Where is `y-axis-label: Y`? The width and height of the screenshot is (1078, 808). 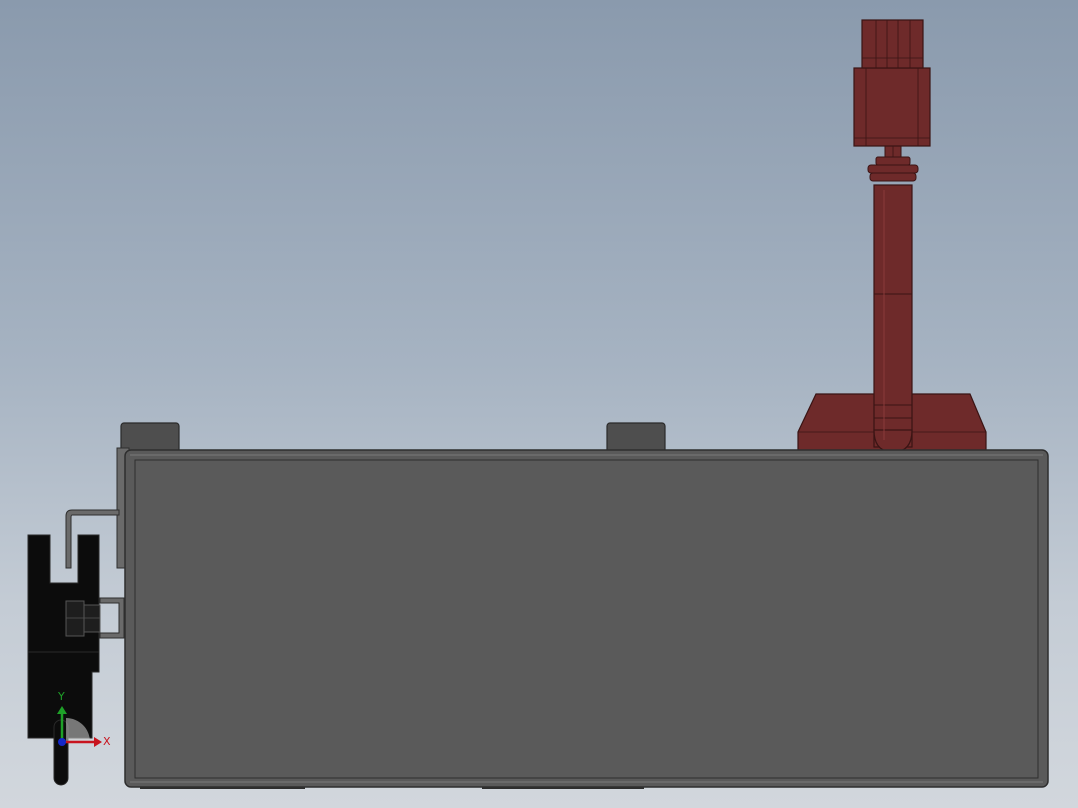
y-axis-label: Y is located at coordinates (61, 696).